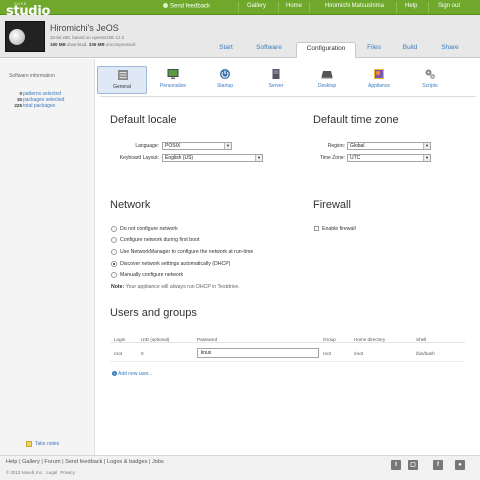  What do you see at coordinates (379, 80) in the screenshot?
I see `config-section-appliance: Appliance` at bounding box center [379, 80].